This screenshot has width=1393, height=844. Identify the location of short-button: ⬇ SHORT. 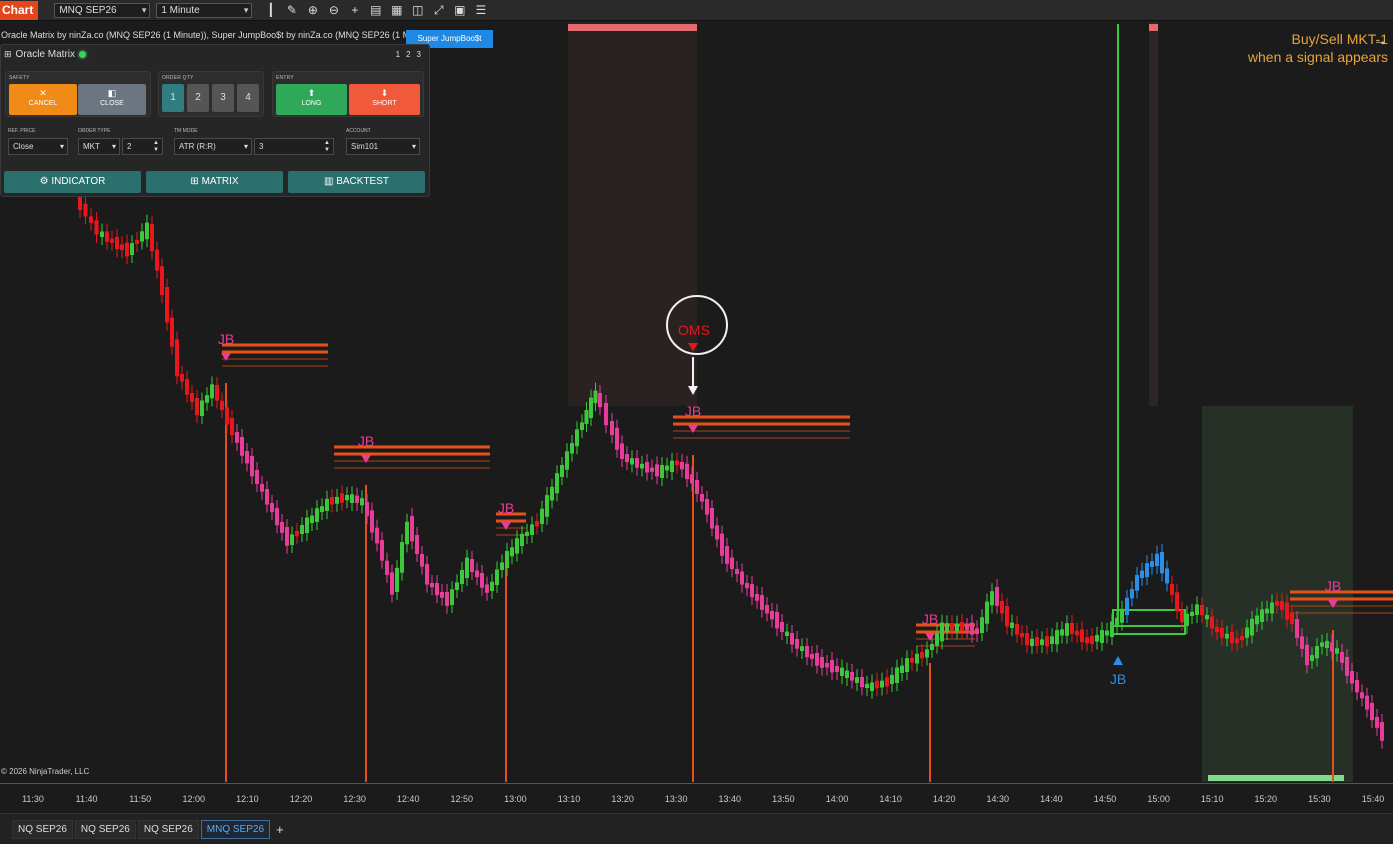
(384, 99).